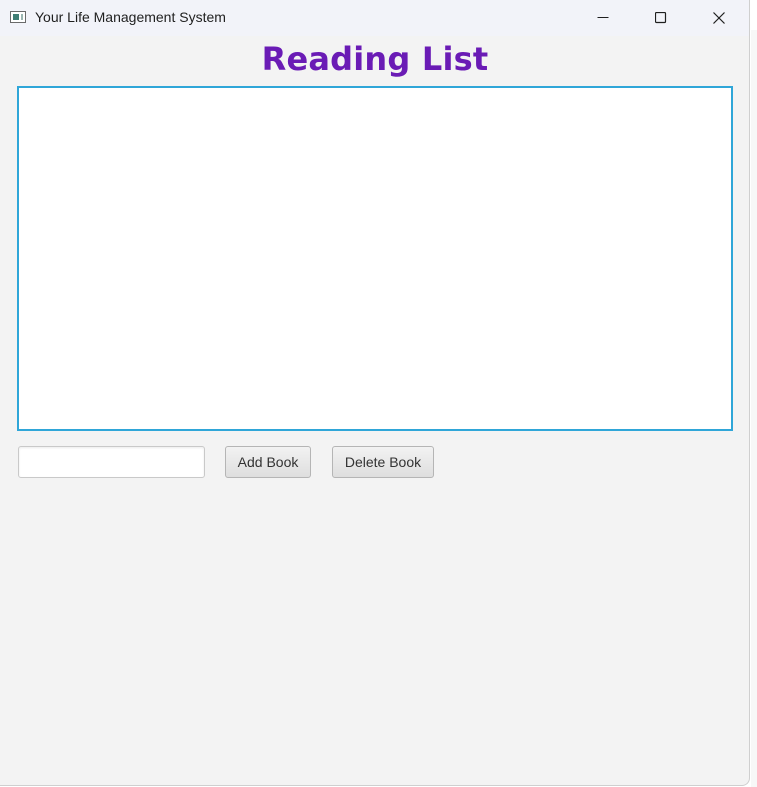 The width and height of the screenshot is (757, 787). I want to click on close-button, so click(719, 18).